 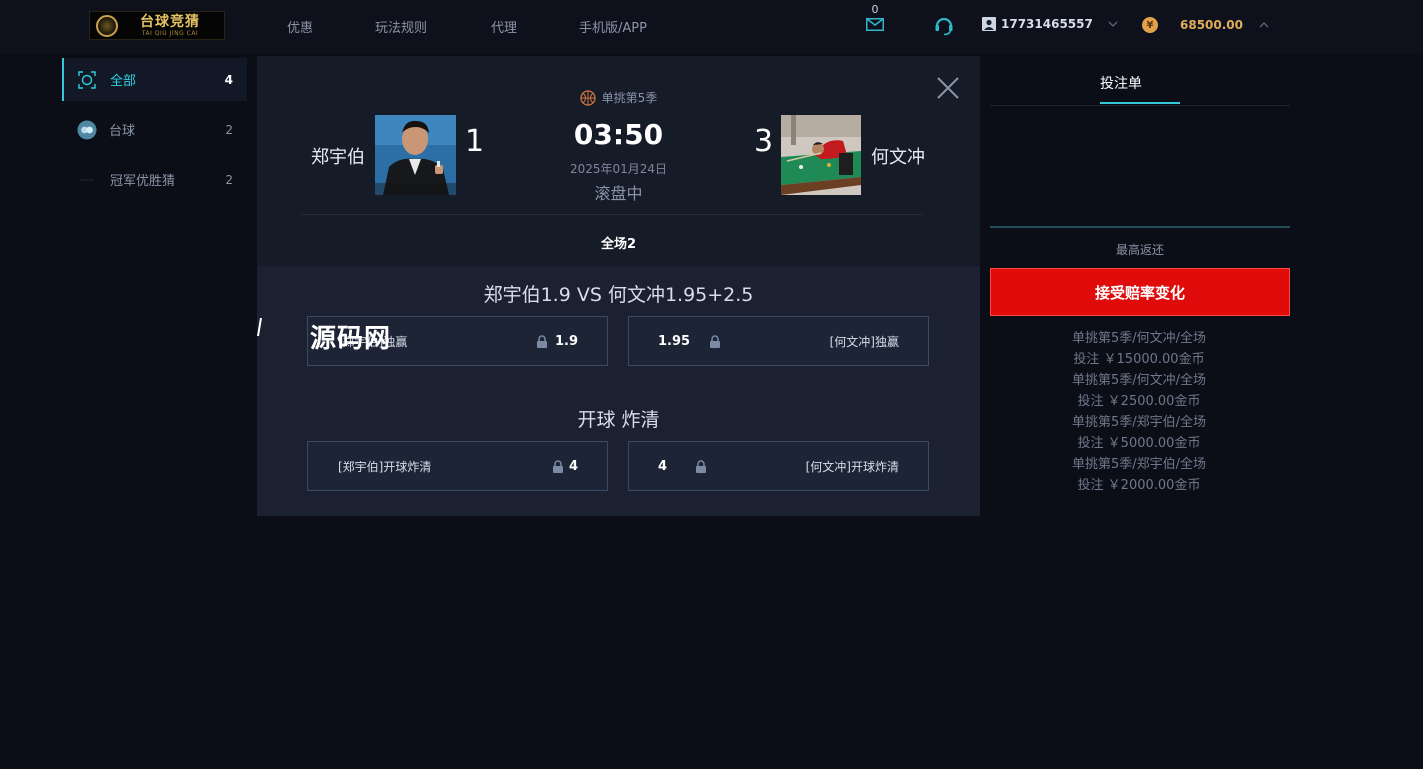 What do you see at coordinates (1139, 485) in the screenshot?
I see `bet-history-stake: 投注 ￥2000.00金币` at bounding box center [1139, 485].